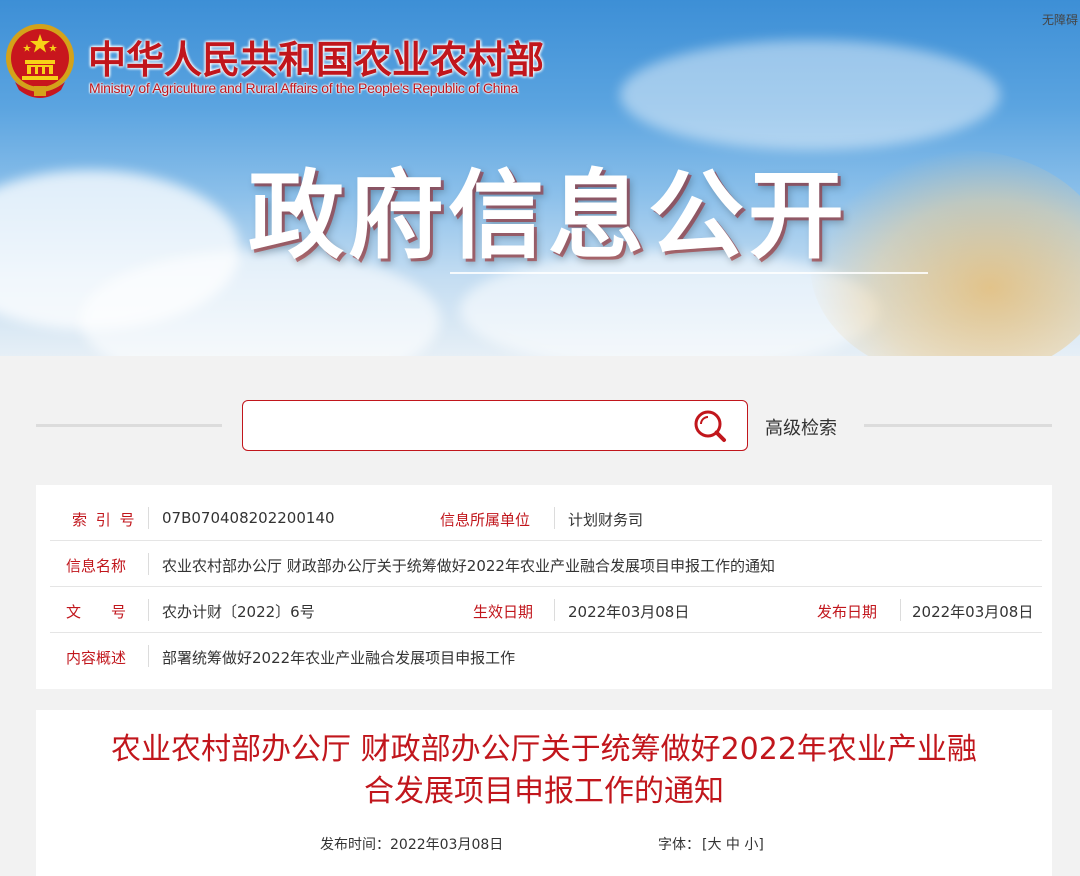  Describe the element at coordinates (248, 518) in the screenshot. I see `index-value: 07B070408202200140` at that location.